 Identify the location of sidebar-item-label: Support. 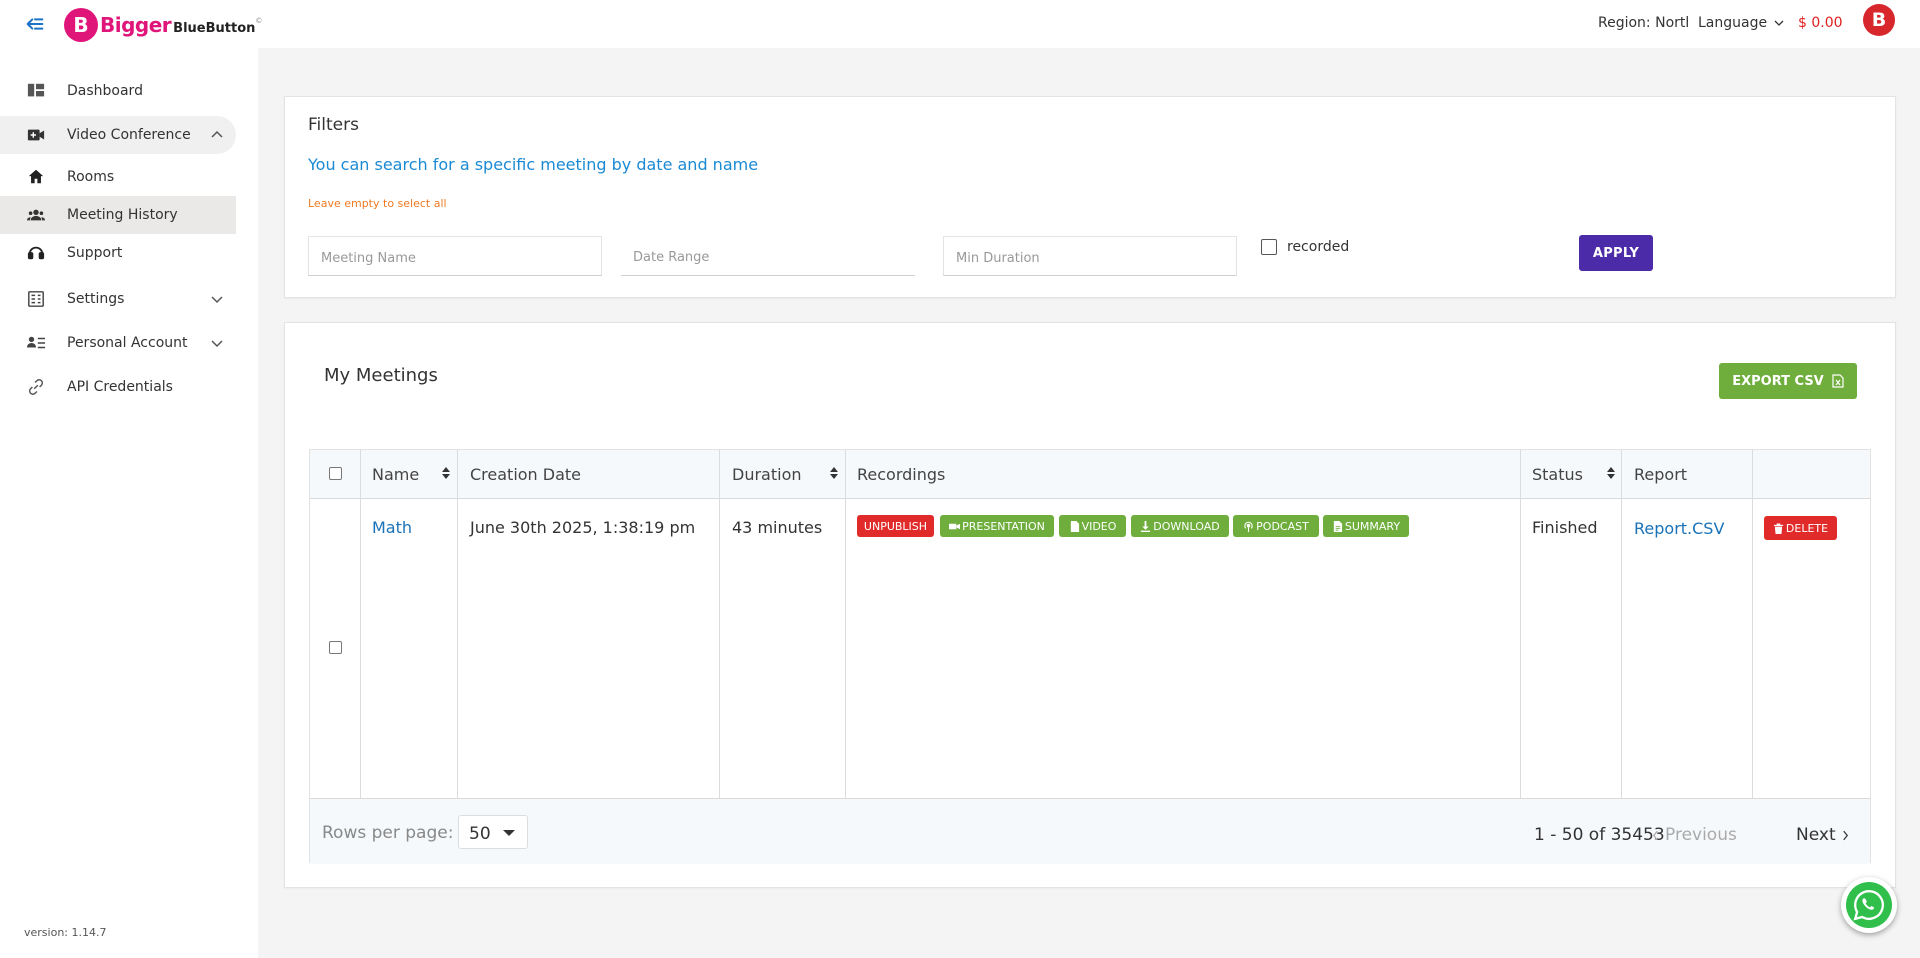
(95, 253).